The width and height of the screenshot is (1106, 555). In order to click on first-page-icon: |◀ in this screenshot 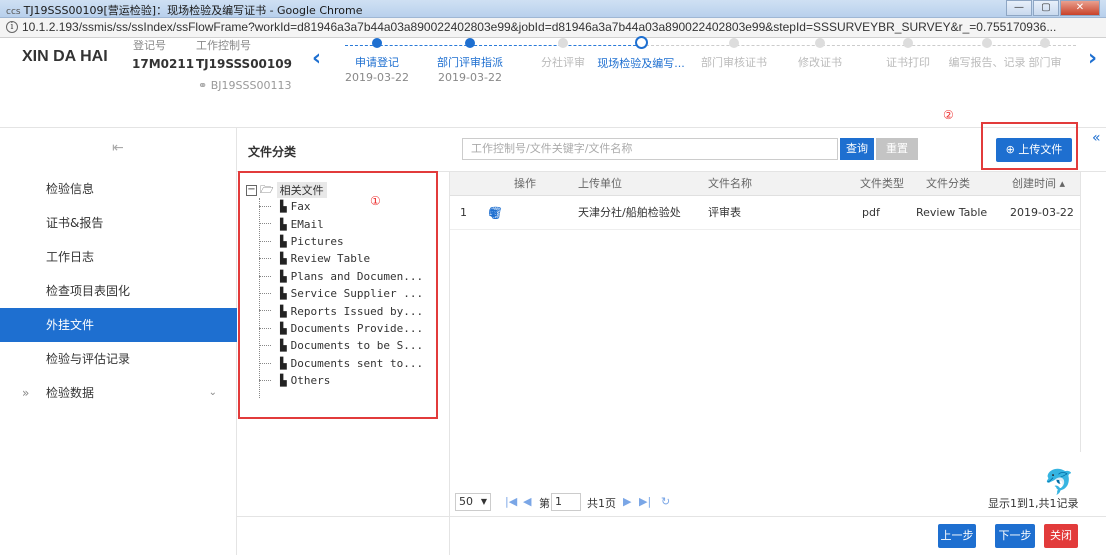, I will do `click(511, 501)`.